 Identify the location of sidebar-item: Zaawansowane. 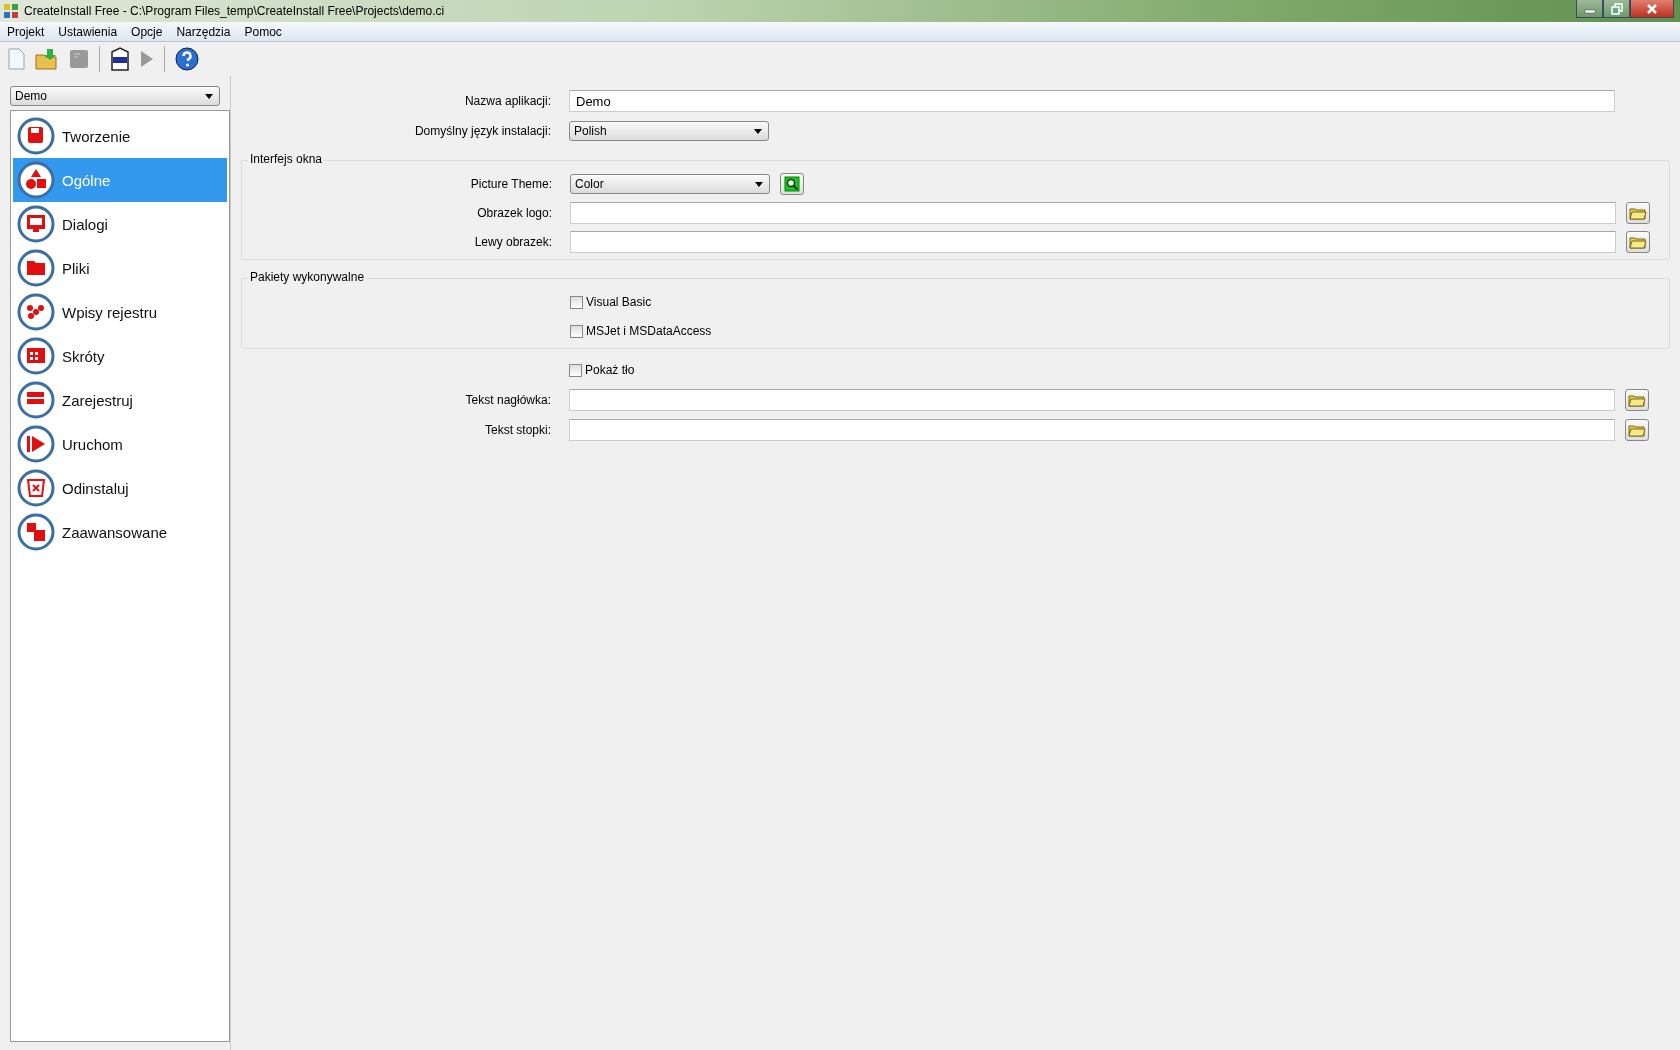
(120, 532).